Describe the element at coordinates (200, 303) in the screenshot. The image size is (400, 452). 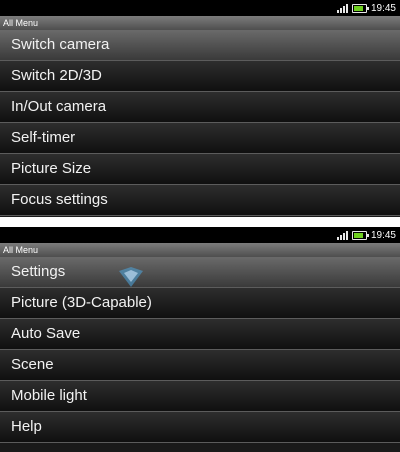
I see `menu-item-picture-3d-capable: Picture (3D-Capable)` at that location.